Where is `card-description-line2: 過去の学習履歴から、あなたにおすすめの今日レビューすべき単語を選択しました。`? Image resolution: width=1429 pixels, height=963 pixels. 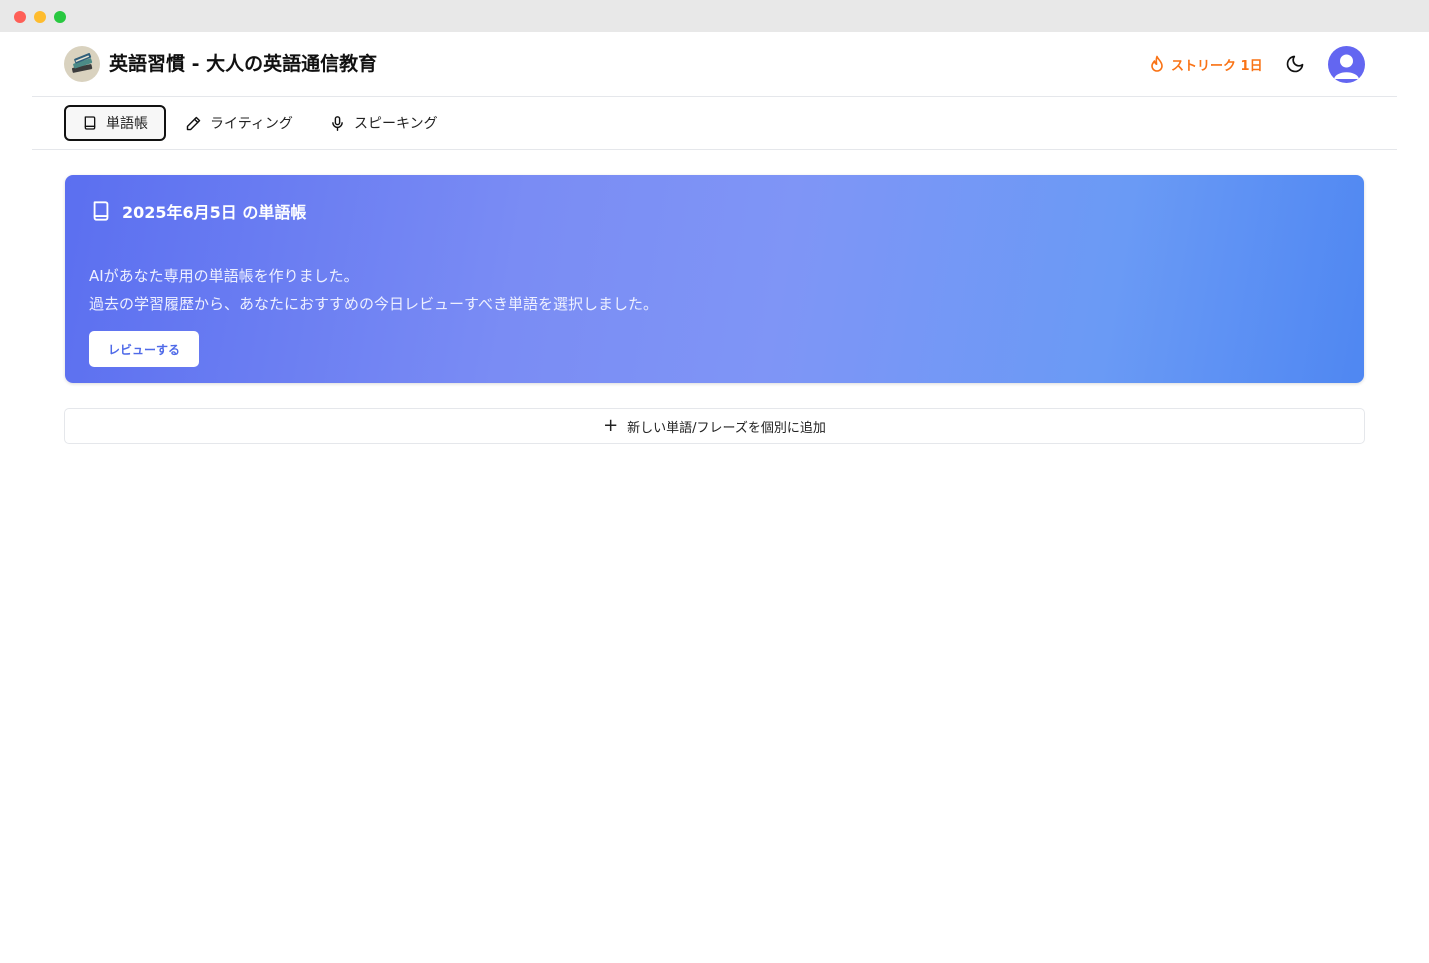 card-description-line2: 過去の学習履歴から、あなたにおすすめの今日レビューすべき単語を選択しました。 is located at coordinates (373, 304).